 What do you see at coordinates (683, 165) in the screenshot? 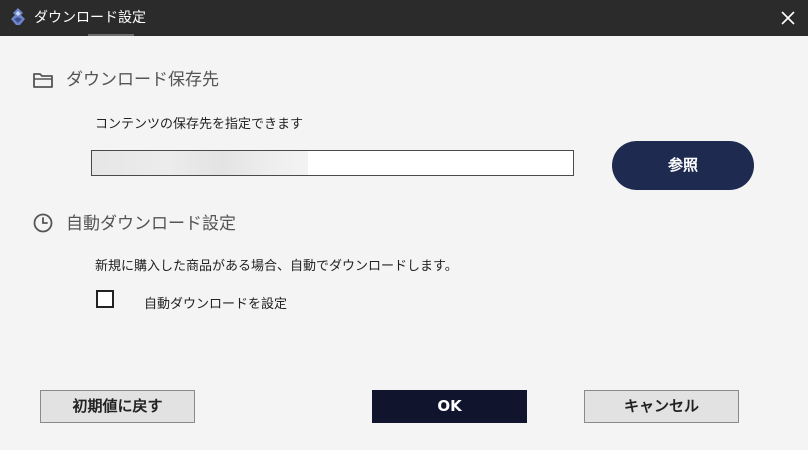
I see `browse-button: 参照` at bounding box center [683, 165].